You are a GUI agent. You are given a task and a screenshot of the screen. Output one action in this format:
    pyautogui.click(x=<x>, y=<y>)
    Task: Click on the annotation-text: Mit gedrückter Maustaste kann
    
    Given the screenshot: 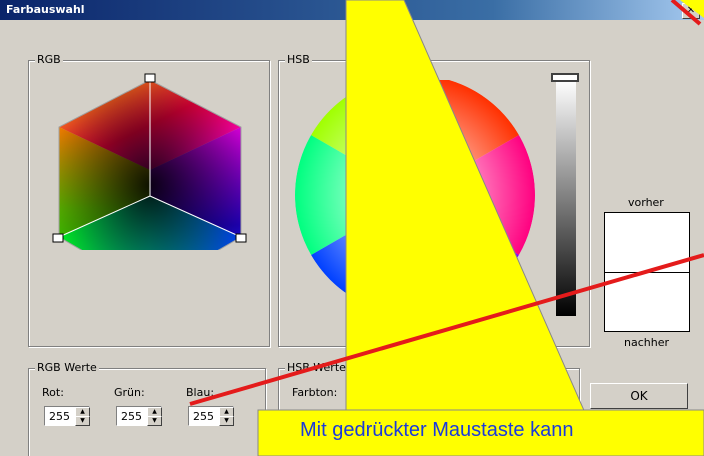 What is the action you would take?
    pyautogui.click(x=437, y=430)
    